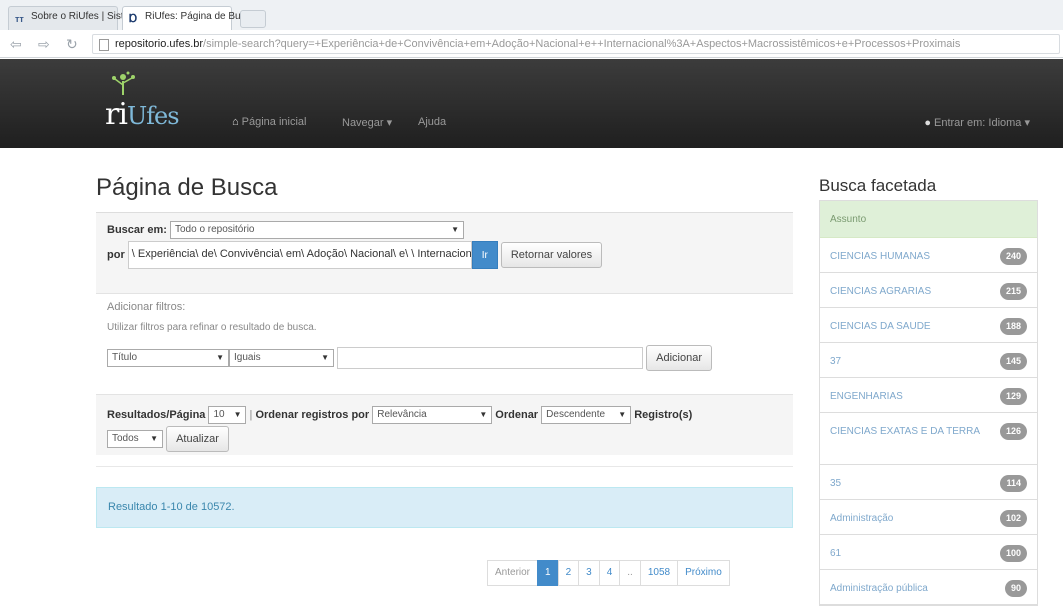 This screenshot has width=1063, height=606. I want to click on facet-header-assunto: Assunto, so click(928, 219).